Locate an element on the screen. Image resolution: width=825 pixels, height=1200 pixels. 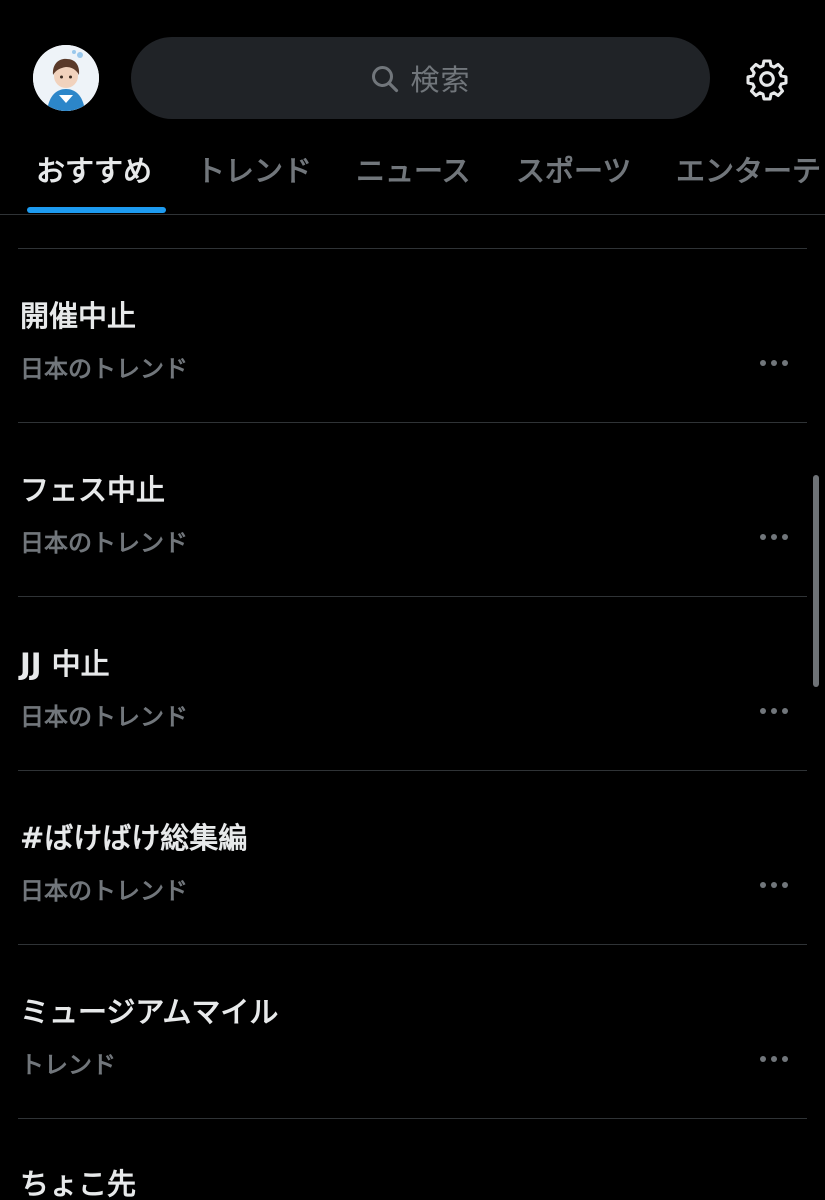
scrollbar is located at coordinates (816, 581).